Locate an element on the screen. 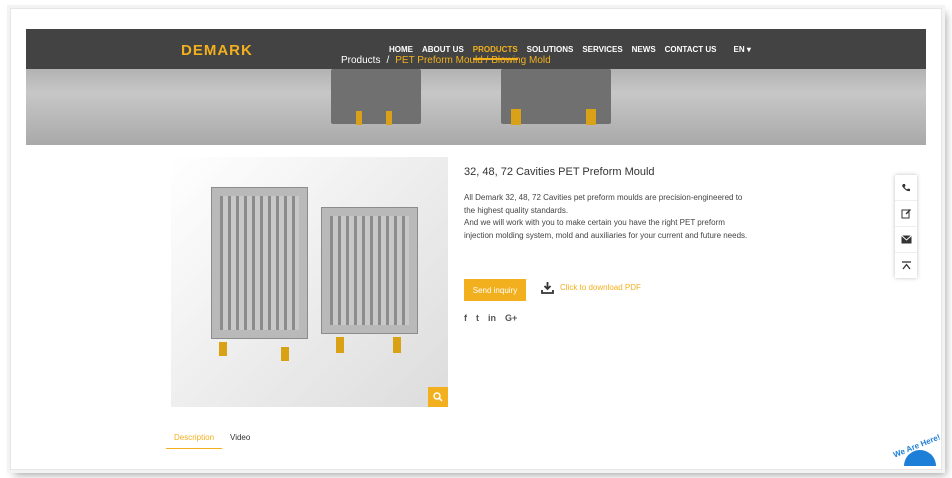 The height and width of the screenshot is (478, 952). phone-icon is located at coordinates (906, 187).